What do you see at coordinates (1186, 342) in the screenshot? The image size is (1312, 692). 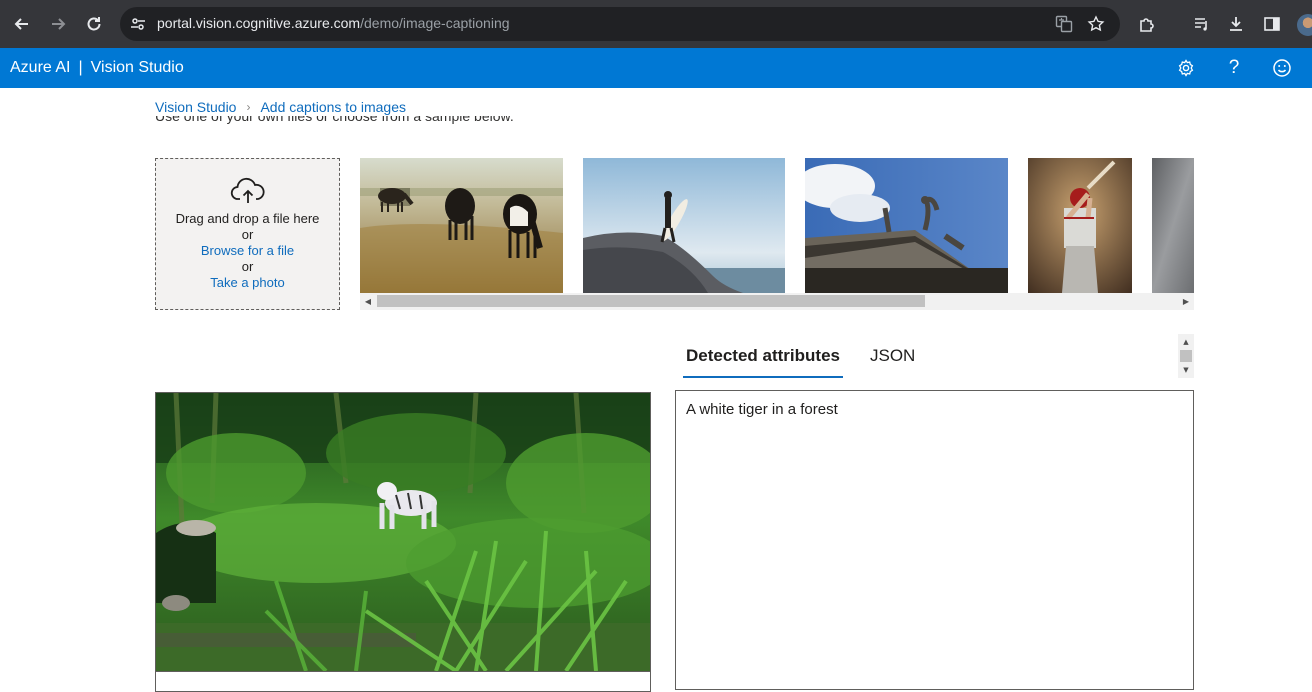 I see `scroll-up-icon: ▲` at bounding box center [1186, 342].